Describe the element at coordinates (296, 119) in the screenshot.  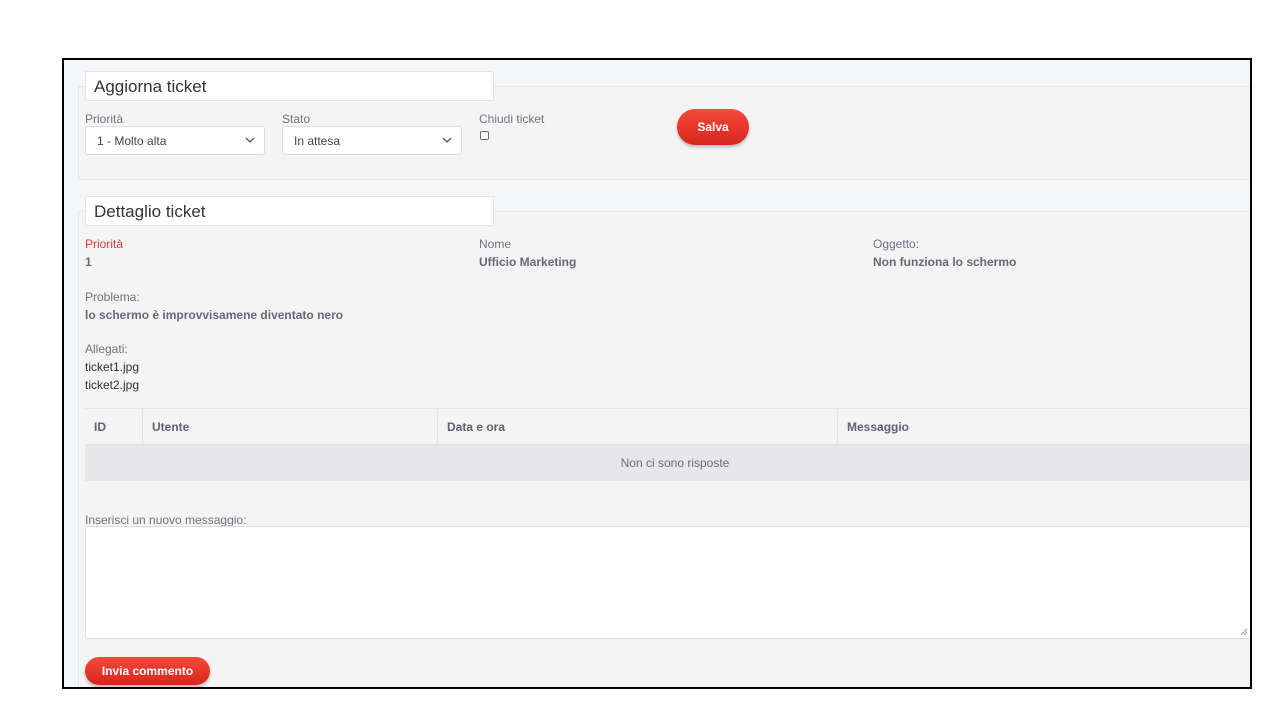
I see `status-label: Stato` at that location.